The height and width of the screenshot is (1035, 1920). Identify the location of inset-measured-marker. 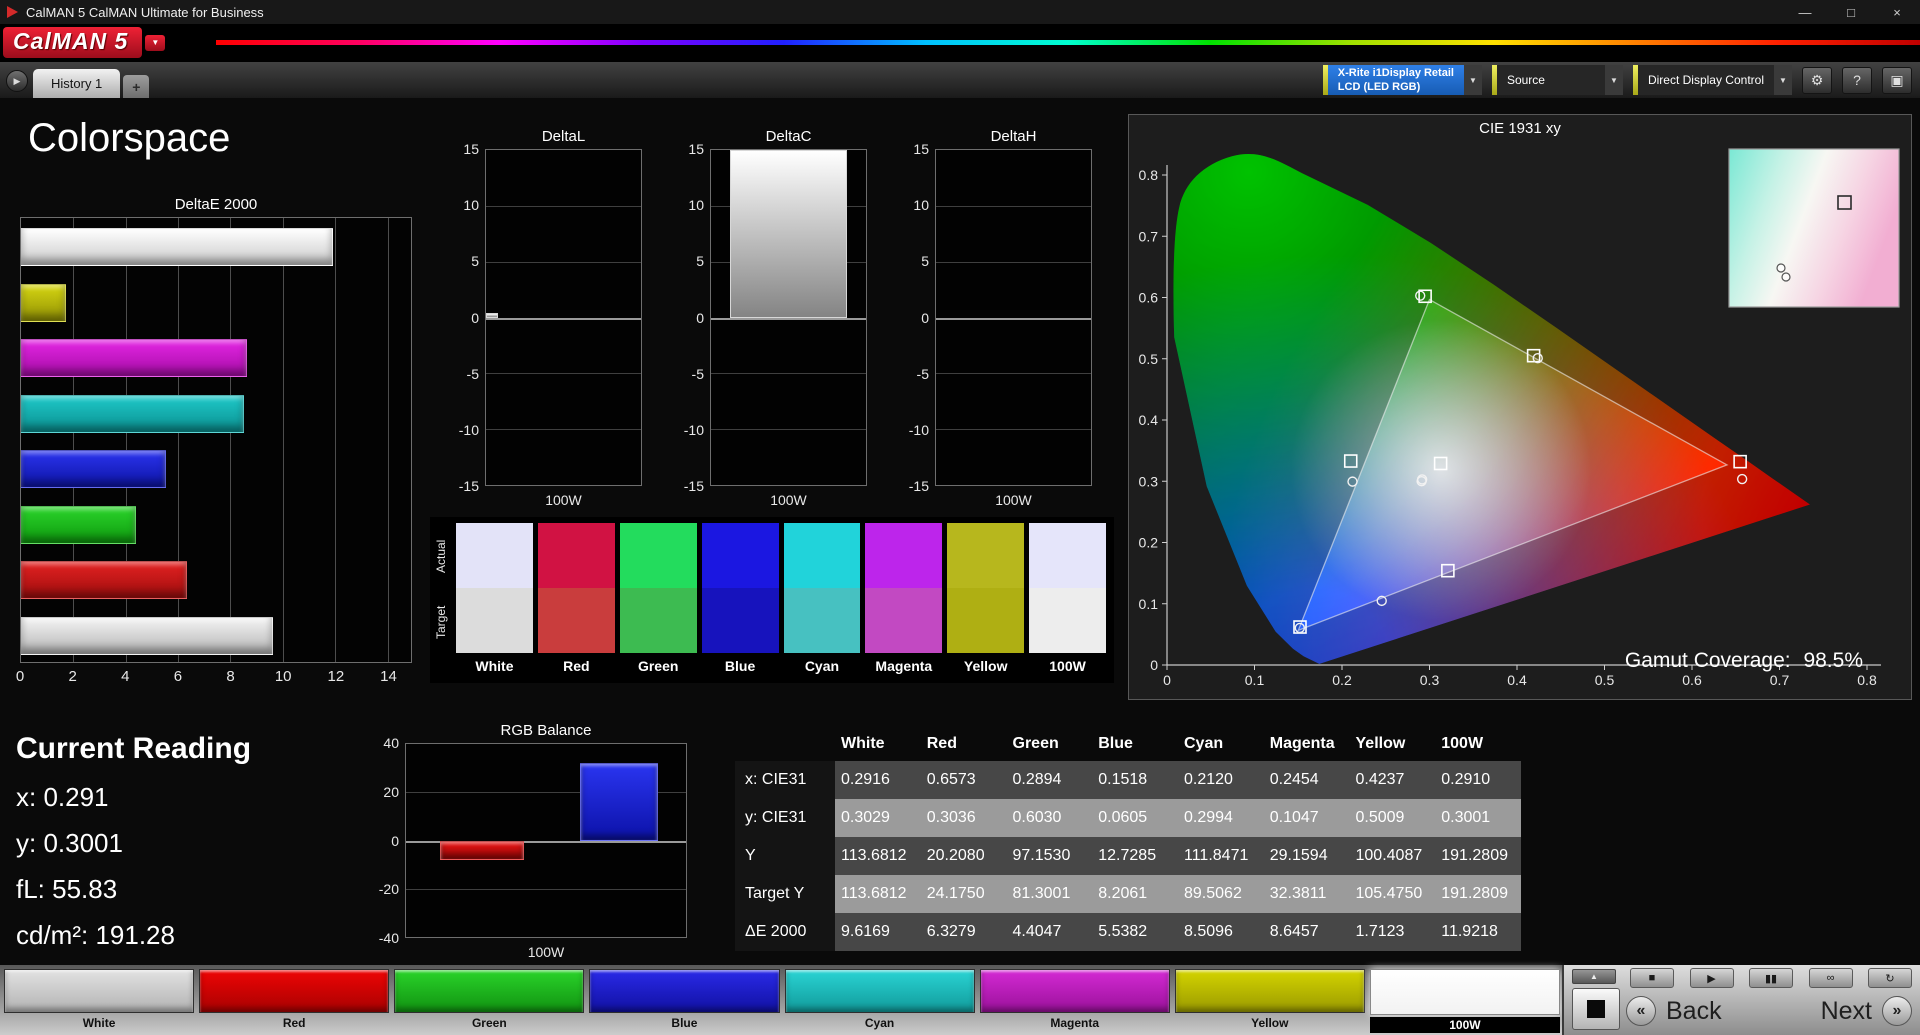
(1786, 277).